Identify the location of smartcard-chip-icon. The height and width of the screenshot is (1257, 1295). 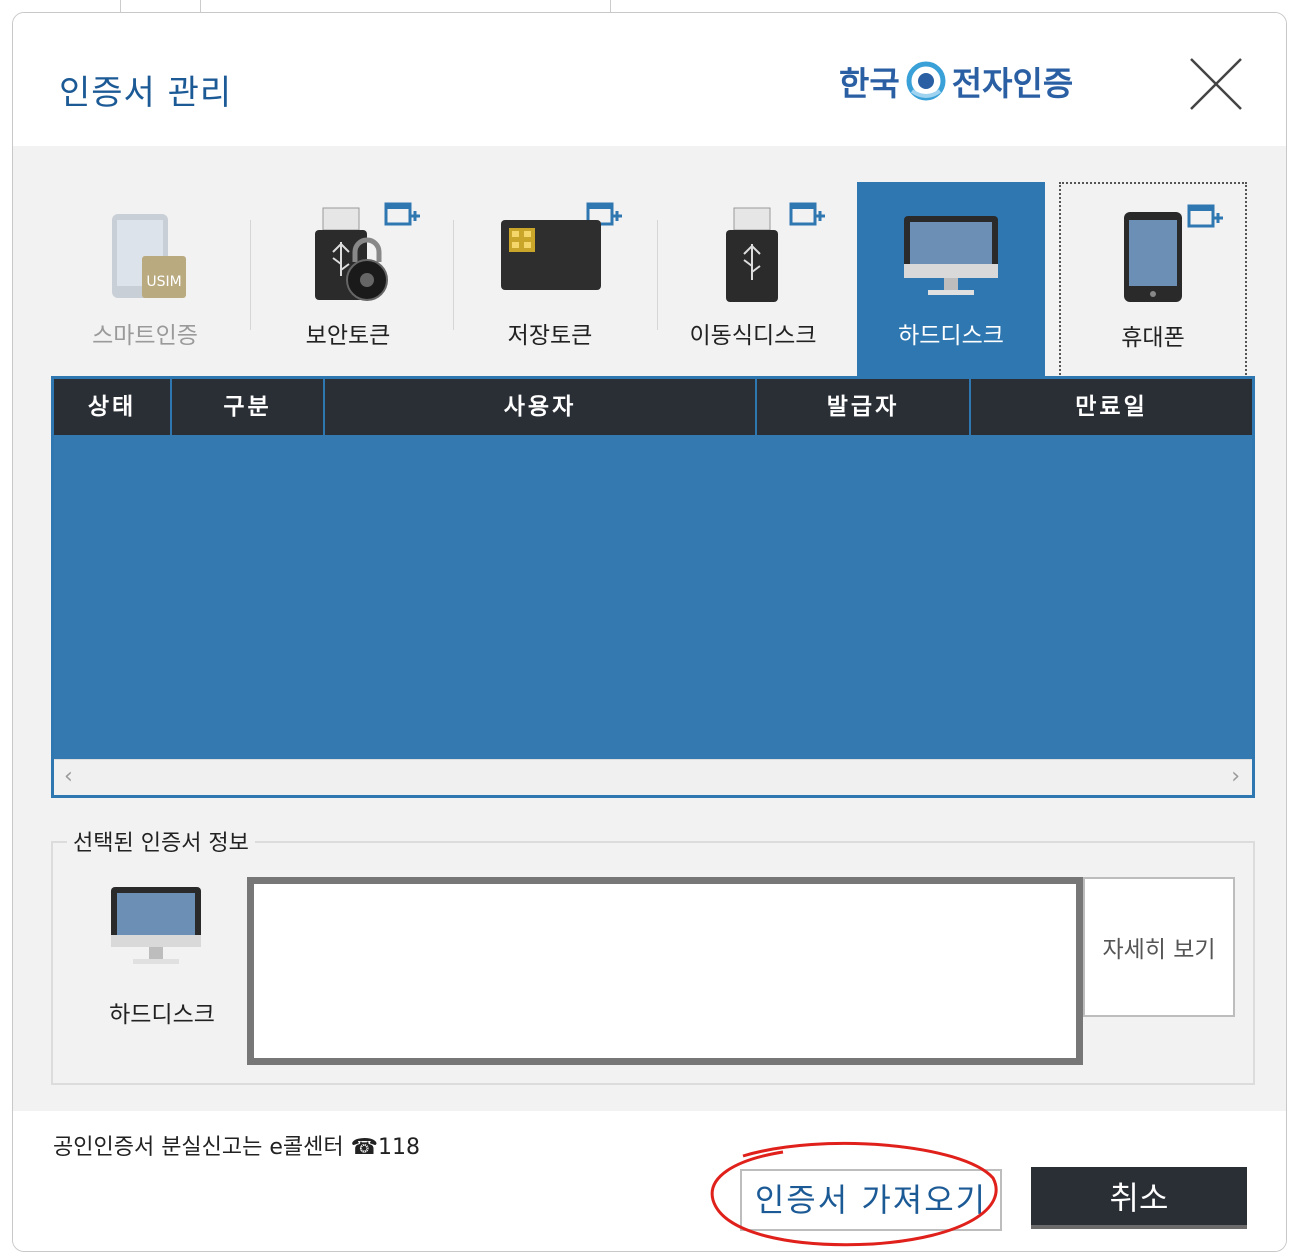
(551, 255).